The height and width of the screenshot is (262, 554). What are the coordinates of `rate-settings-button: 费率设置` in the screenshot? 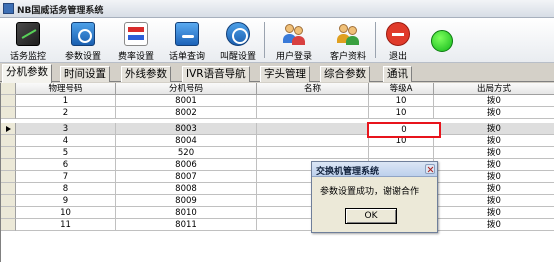 It's located at (136, 41).